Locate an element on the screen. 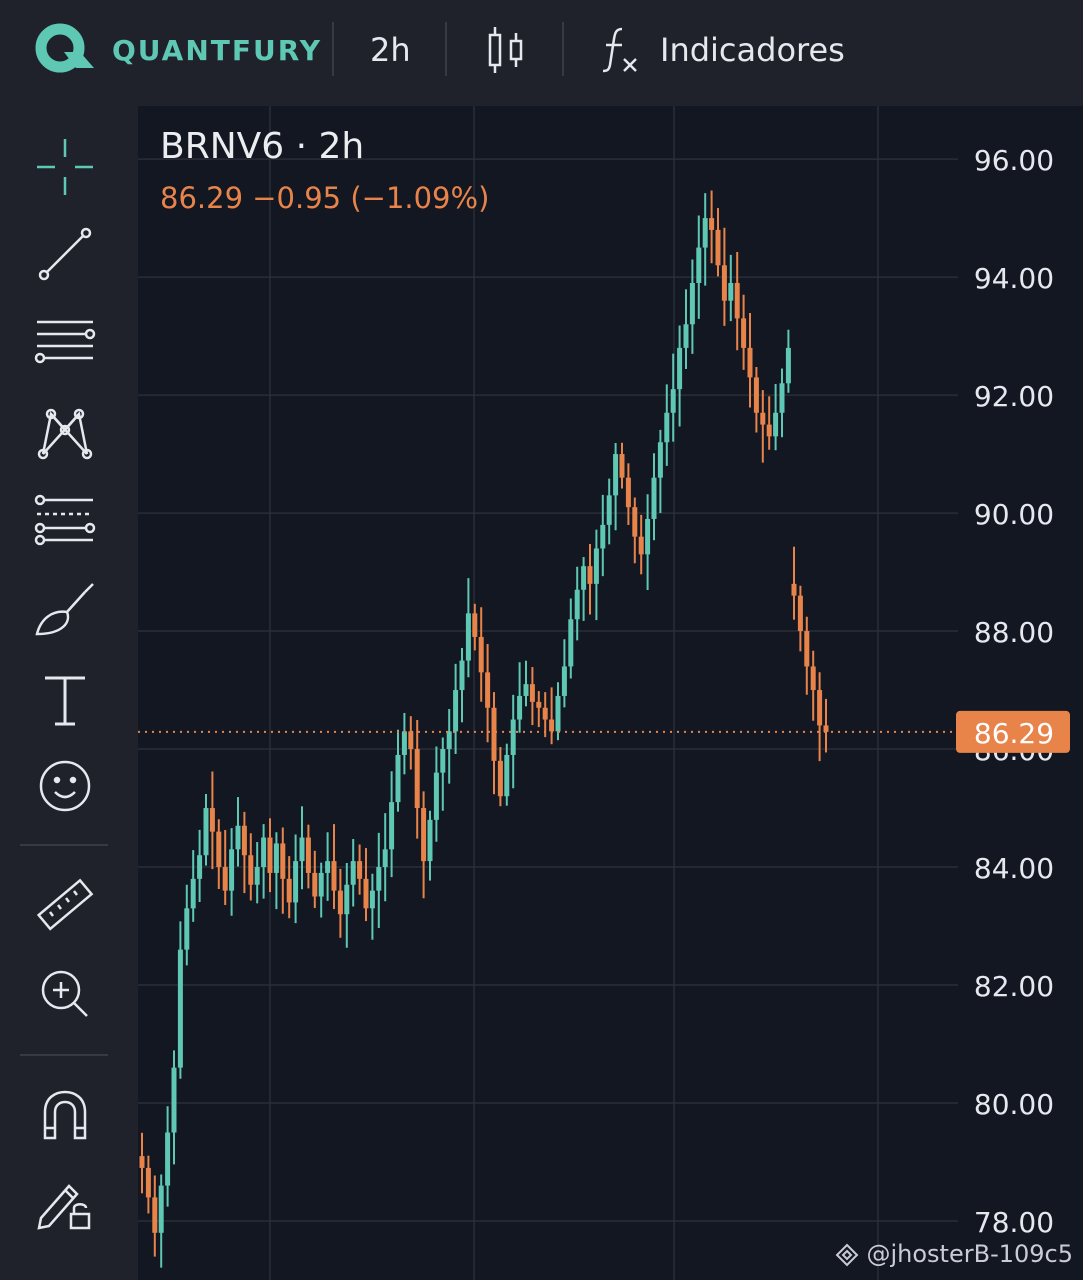 The height and width of the screenshot is (1280, 1083). indicators-button: Indicadores is located at coordinates (722, 50).